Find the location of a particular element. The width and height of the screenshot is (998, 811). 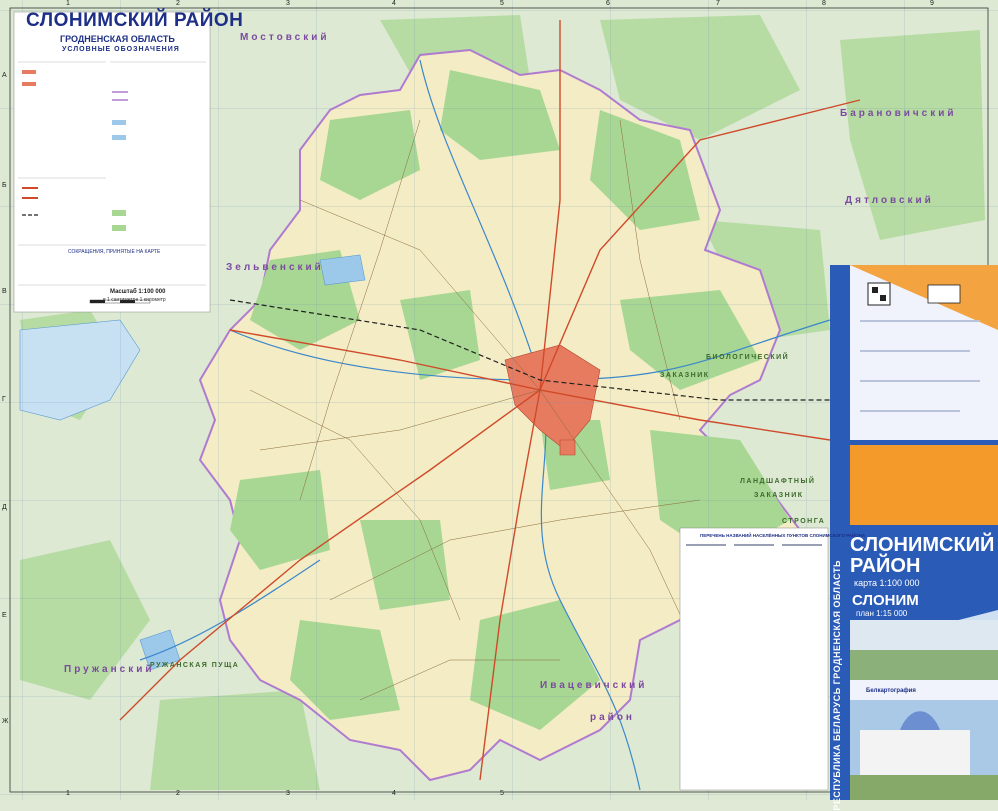

grid-col-label: 8 is located at coordinates (824, 3).